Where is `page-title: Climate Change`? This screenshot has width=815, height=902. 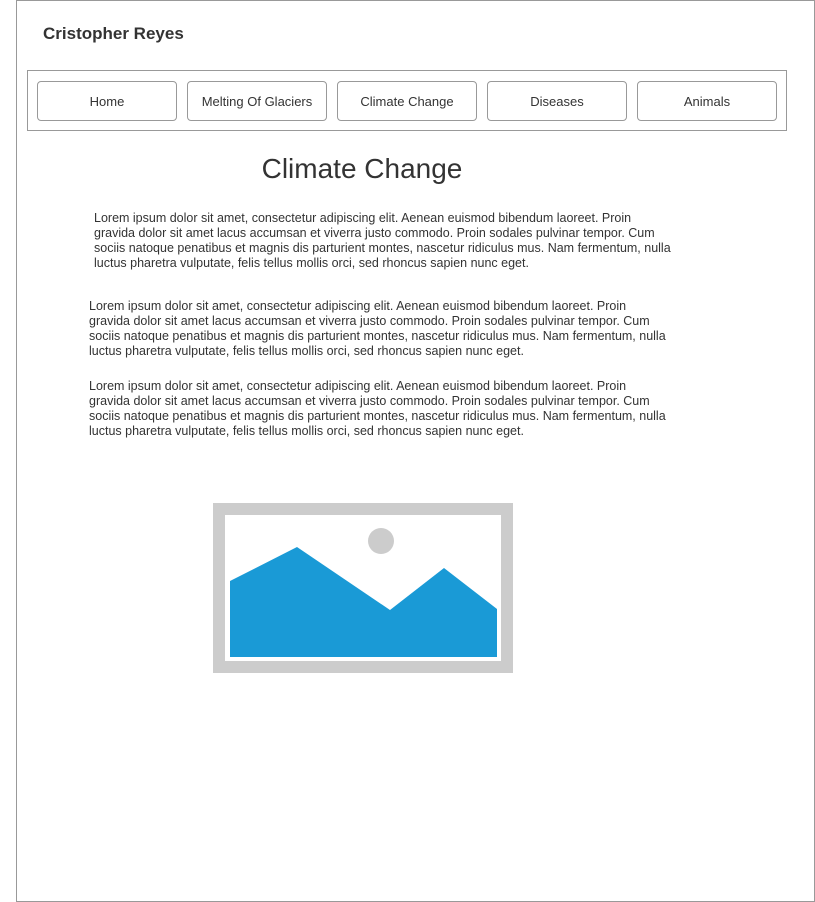
page-title: Climate Change is located at coordinates (362, 168).